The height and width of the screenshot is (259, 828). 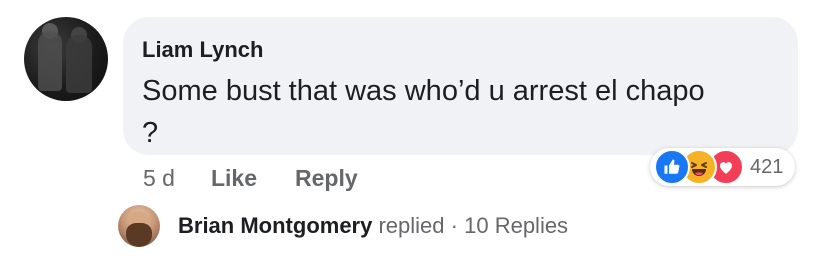 I want to click on comment-actions: 5 d Like Reply, so click(x=269, y=178).